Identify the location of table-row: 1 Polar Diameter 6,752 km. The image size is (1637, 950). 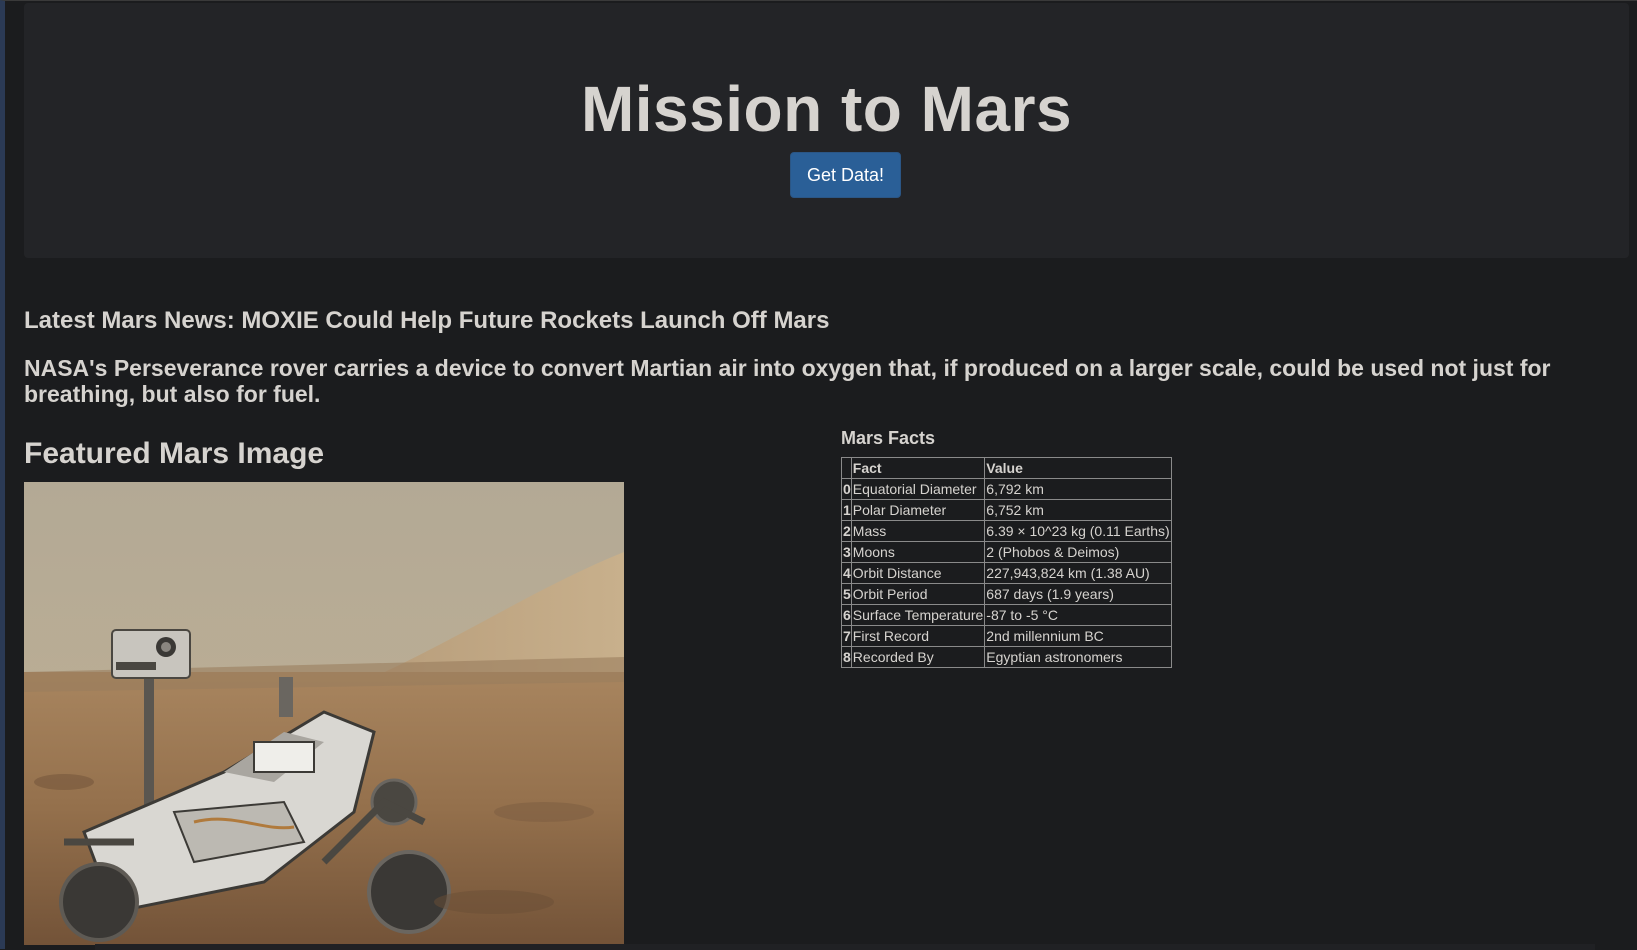
(1007, 510).